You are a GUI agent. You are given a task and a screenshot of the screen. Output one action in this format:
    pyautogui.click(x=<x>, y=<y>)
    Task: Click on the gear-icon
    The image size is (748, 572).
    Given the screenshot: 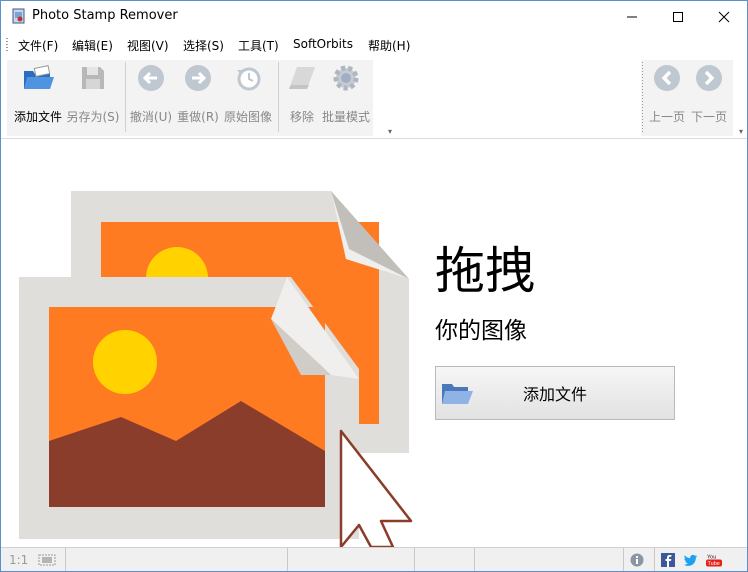 What is the action you would take?
    pyautogui.click(x=346, y=78)
    